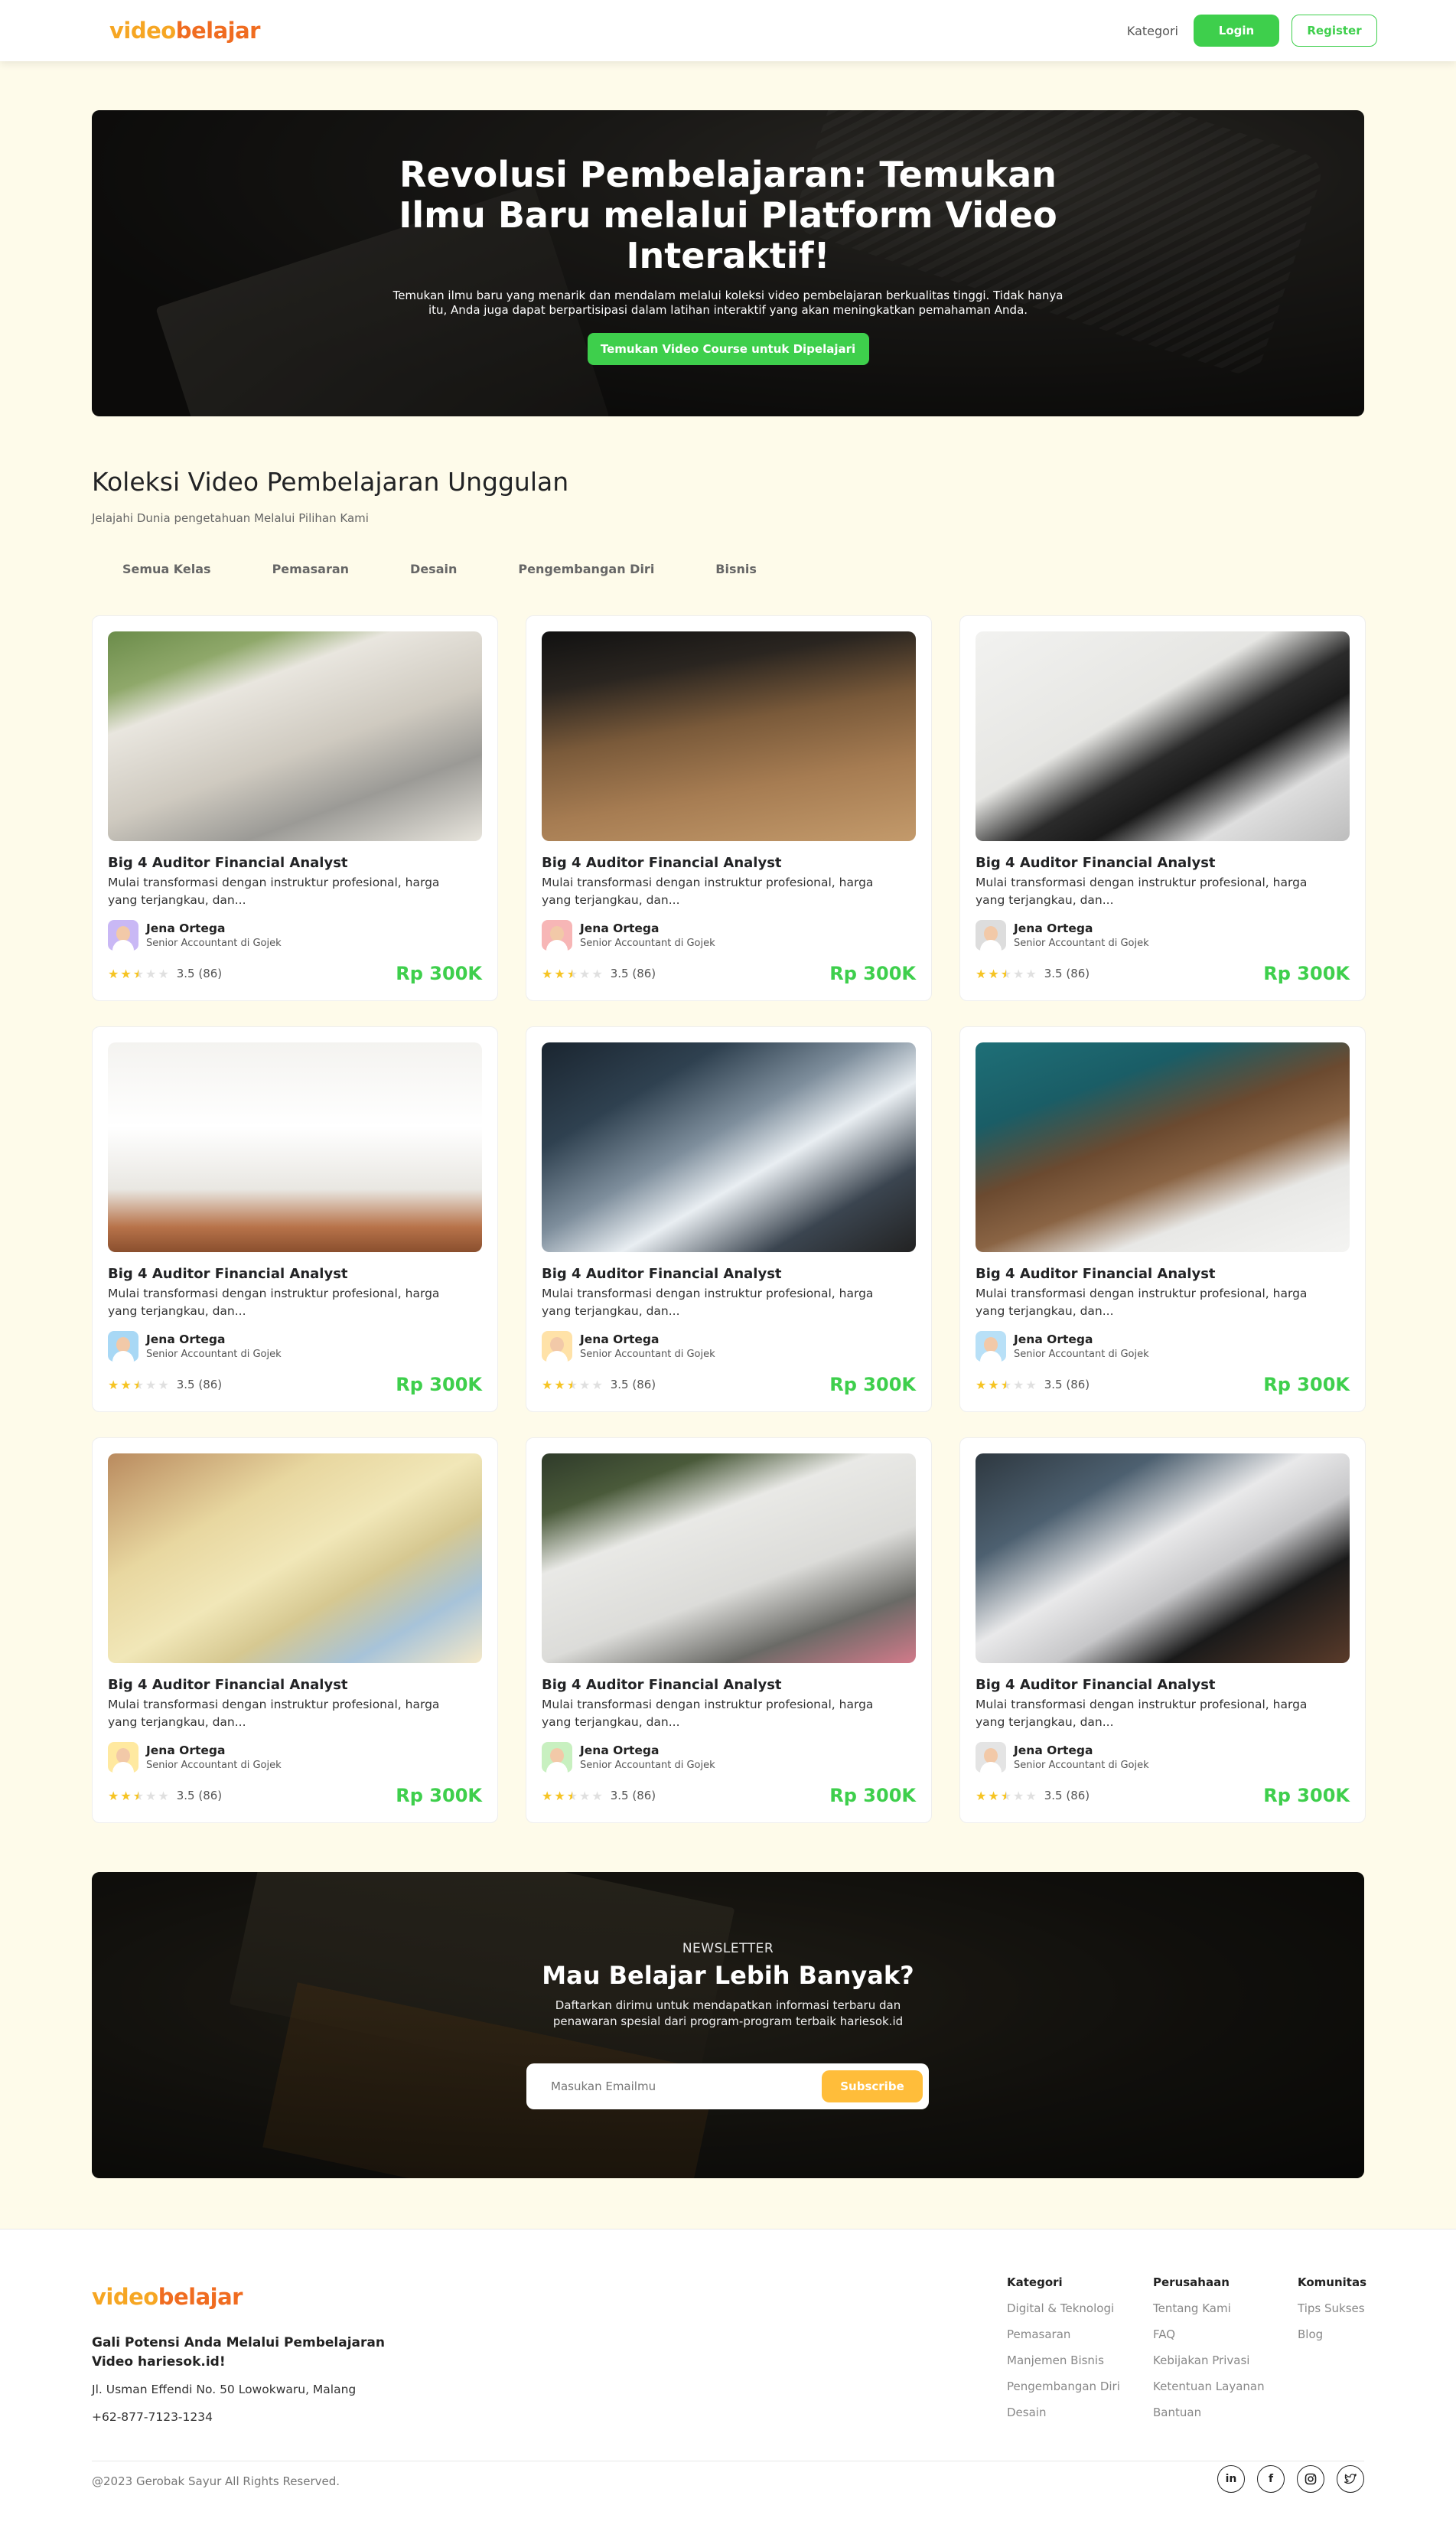  Describe the element at coordinates (728, 1948) in the screenshot. I see `newsletter-kicker: NEWSLETTER` at that location.